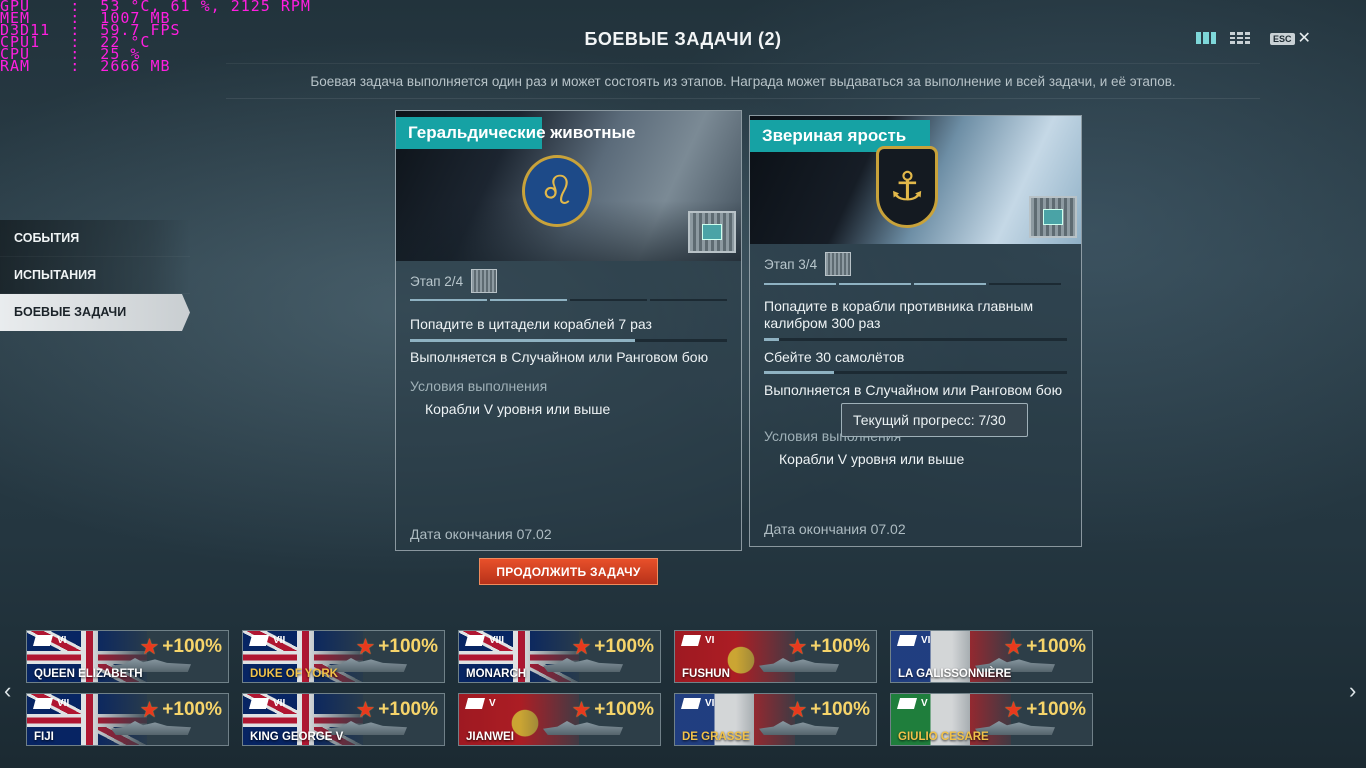 This screenshot has height=768, width=1366. I want to click on close-button: ESC ✕, so click(1290, 38).